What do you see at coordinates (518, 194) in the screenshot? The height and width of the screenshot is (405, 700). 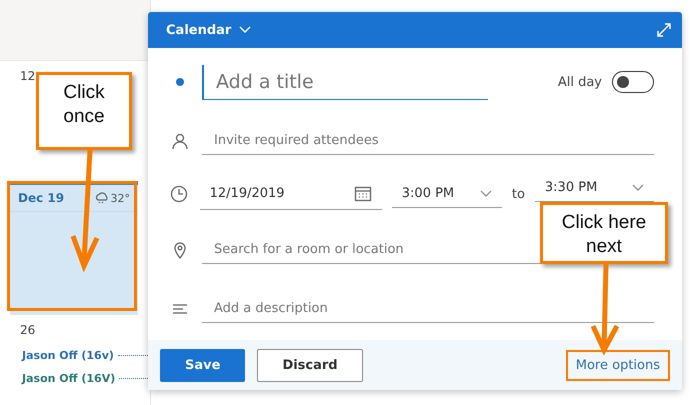 I see `to-label: to` at bounding box center [518, 194].